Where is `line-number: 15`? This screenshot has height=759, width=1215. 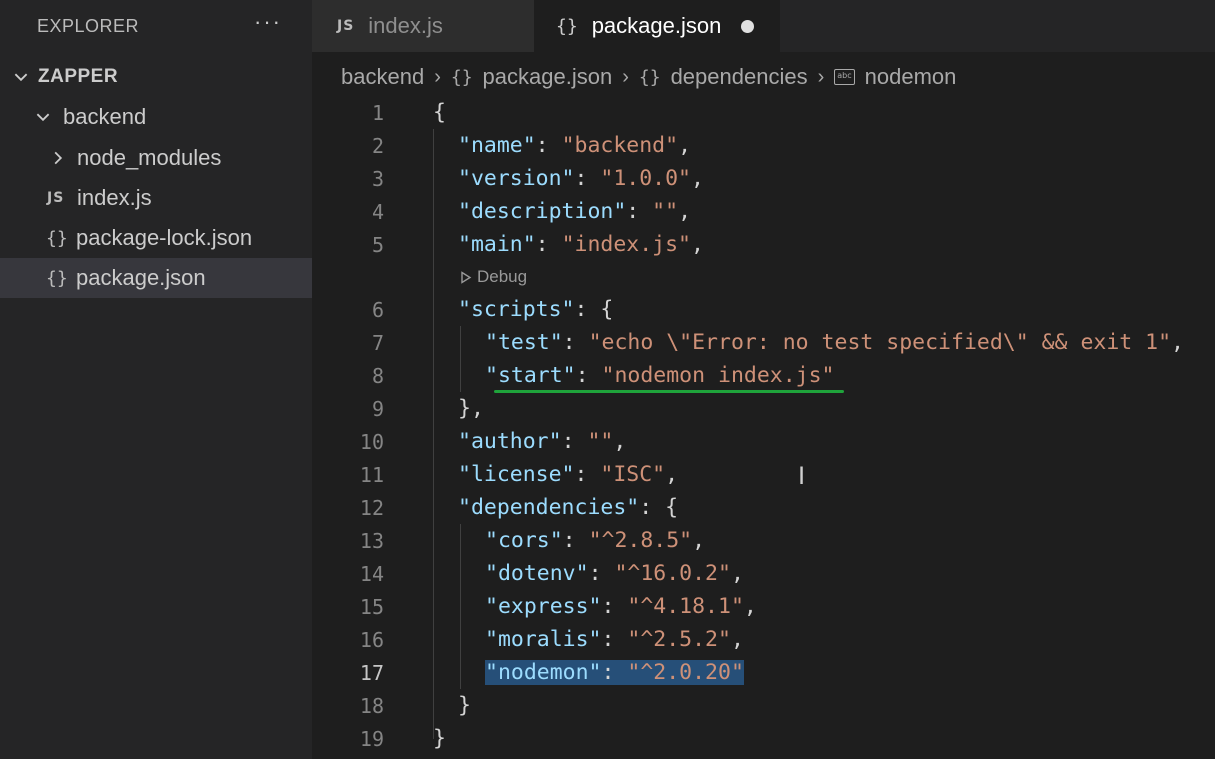 line-number: 15 is located at coordinates (371, 606).